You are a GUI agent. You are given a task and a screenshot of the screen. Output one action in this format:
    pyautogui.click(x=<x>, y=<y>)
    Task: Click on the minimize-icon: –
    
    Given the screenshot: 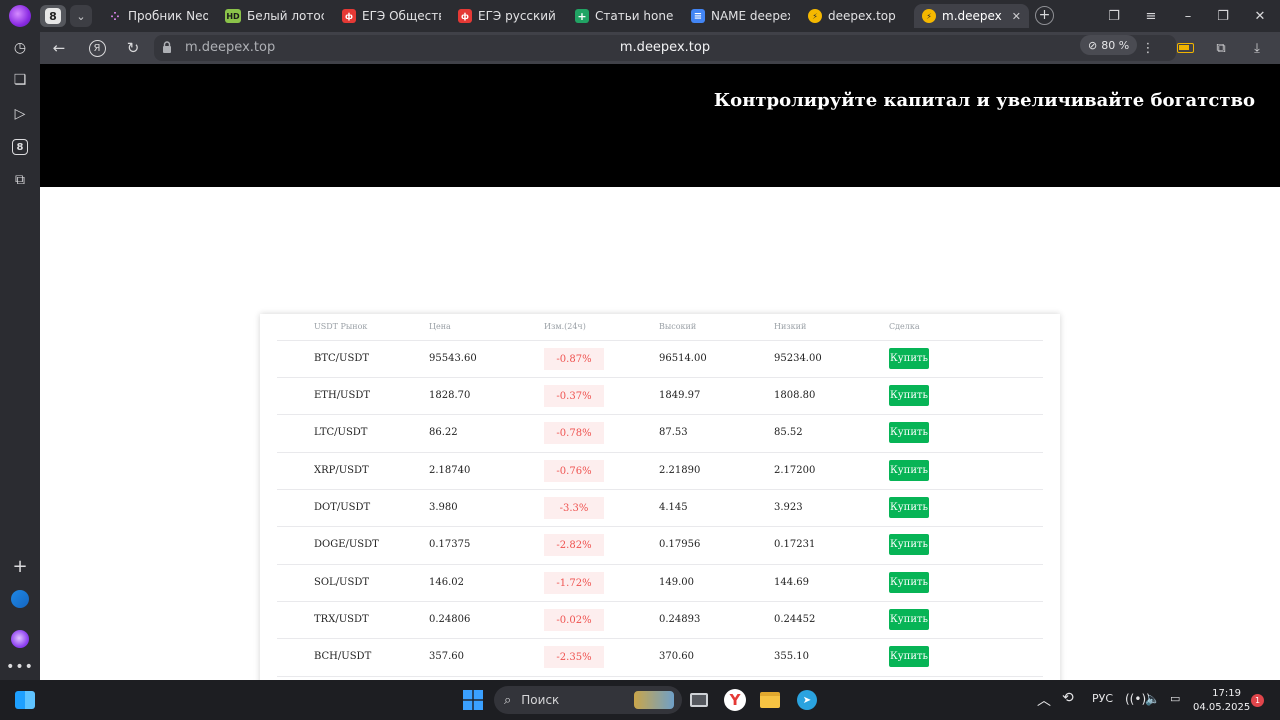 What is the action you would take?
    pyautogui.click(x=1188, y=16)
    